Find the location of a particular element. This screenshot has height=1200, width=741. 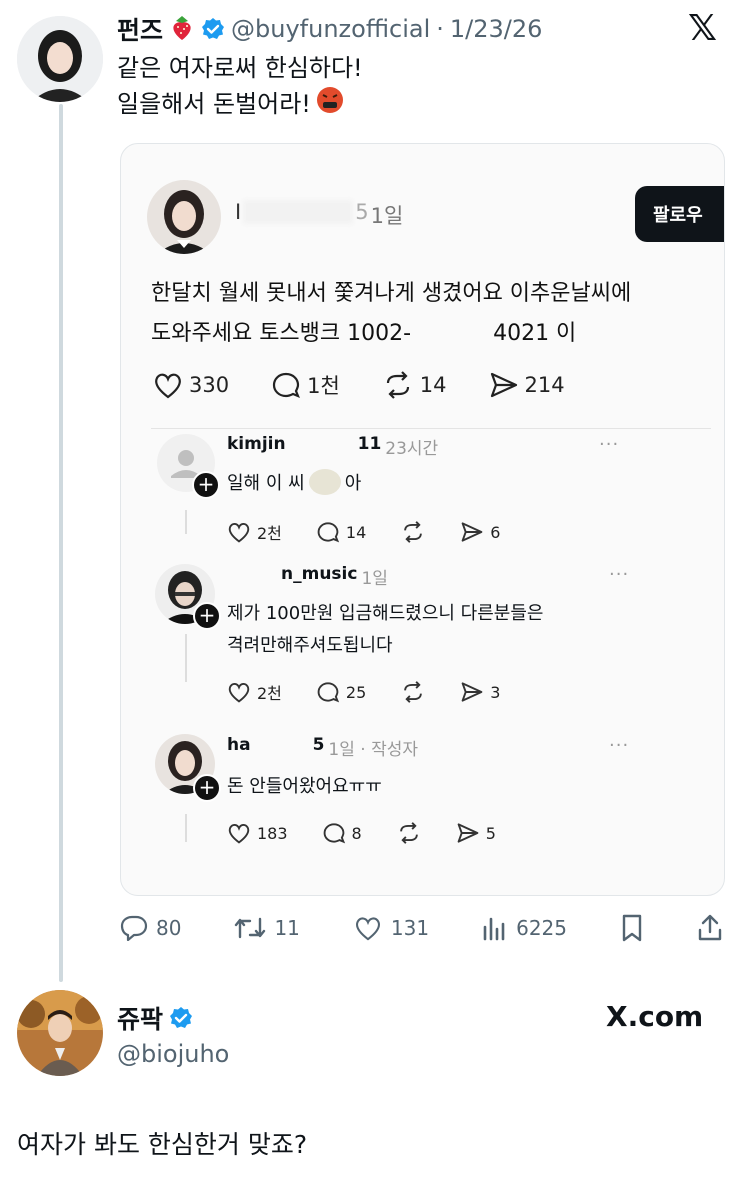

post-comment-stat: 1천 is located at coordinates (305, 385).